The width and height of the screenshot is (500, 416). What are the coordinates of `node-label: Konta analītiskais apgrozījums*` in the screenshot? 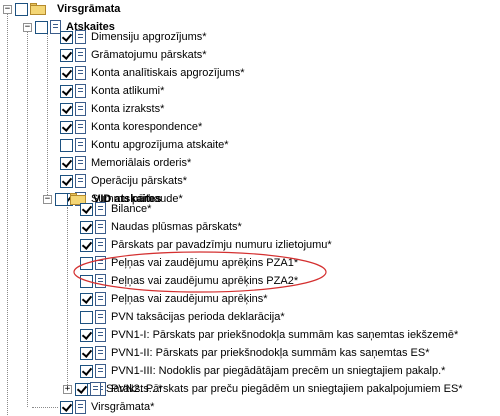 It's located at (168, 73).